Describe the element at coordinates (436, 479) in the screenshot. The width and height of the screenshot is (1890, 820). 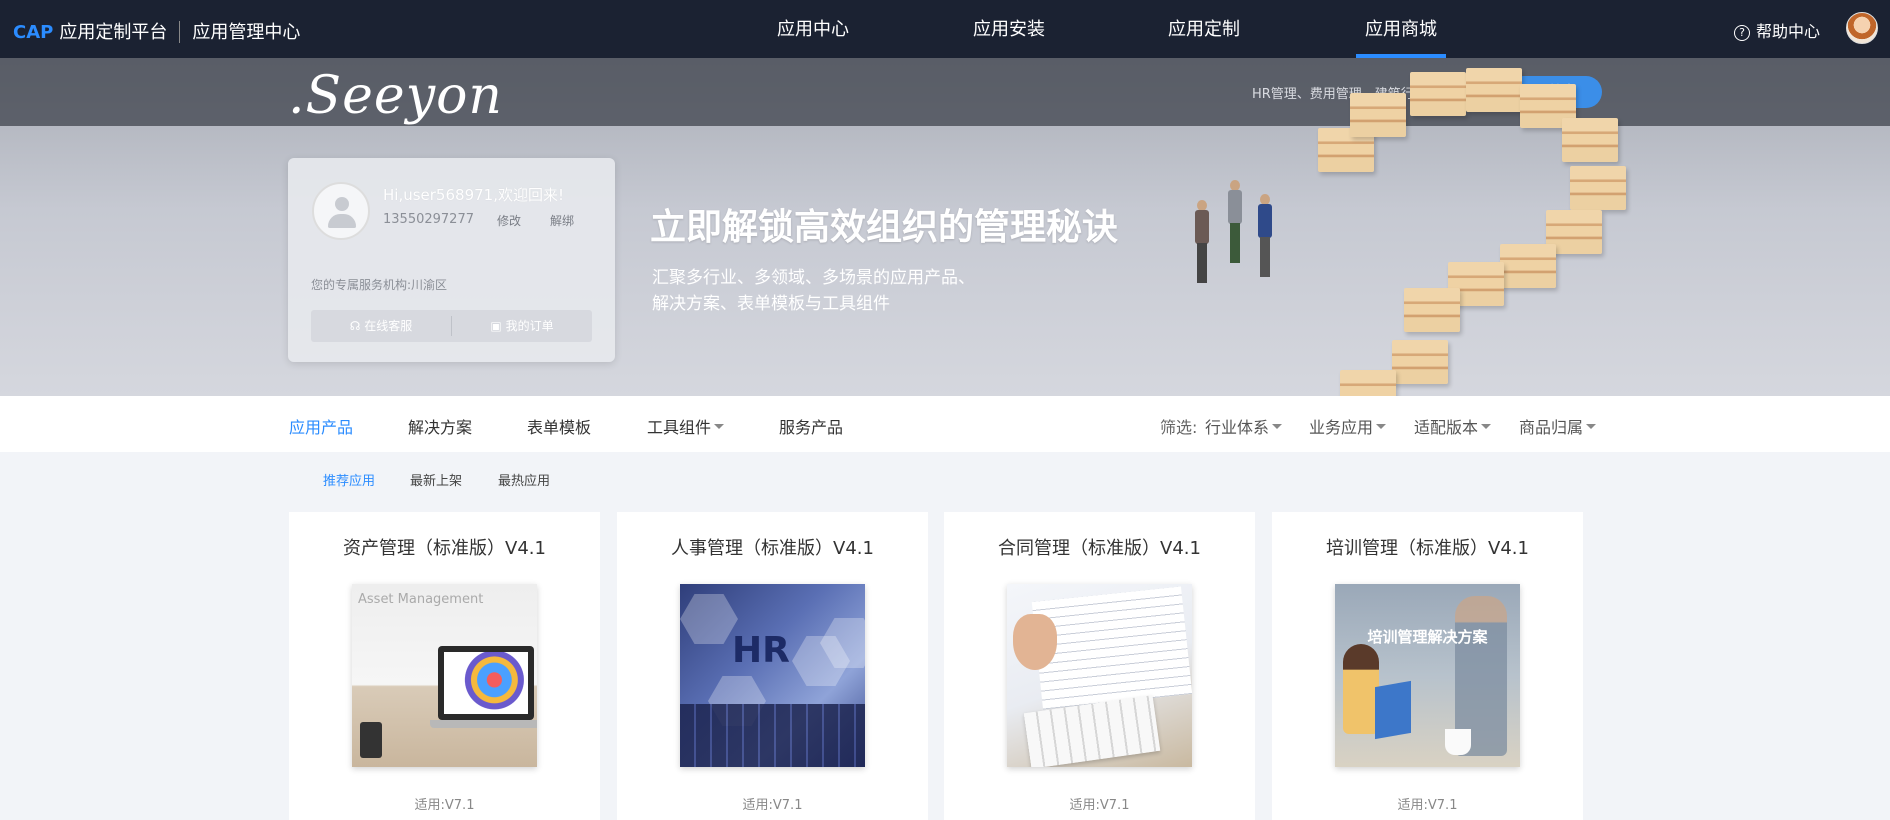
I see `subtab-newest: 最新上架` at that location.